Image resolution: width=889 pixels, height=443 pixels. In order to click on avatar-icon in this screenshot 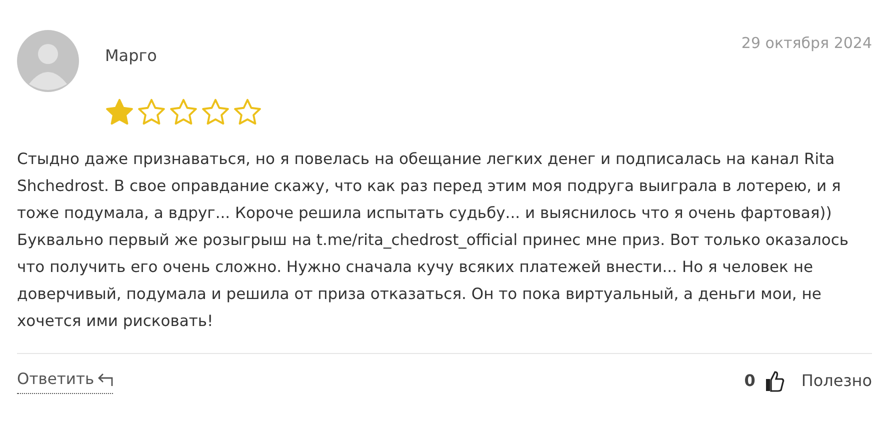, I will do `click(48, 61)`.